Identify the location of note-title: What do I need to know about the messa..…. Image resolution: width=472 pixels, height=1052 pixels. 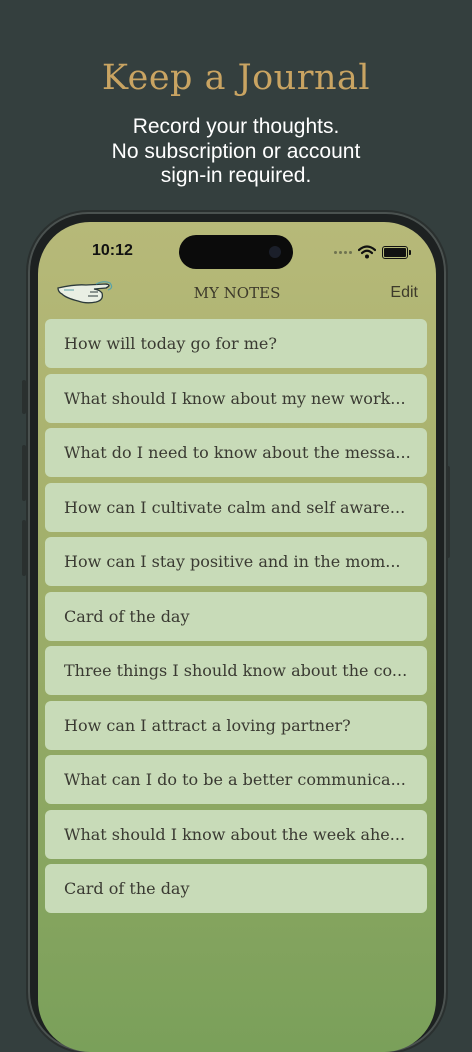
(237, 452).